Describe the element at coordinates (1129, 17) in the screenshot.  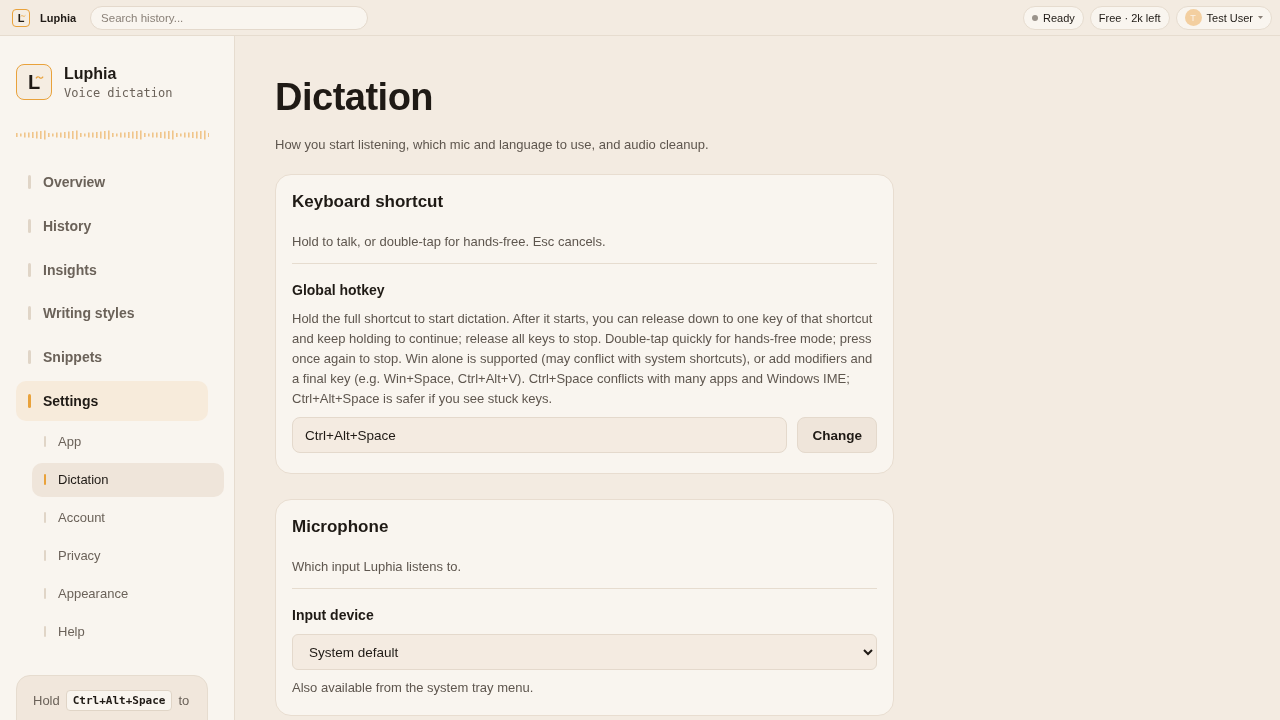
I see `plan-badge: Free · 2k left` at that location.